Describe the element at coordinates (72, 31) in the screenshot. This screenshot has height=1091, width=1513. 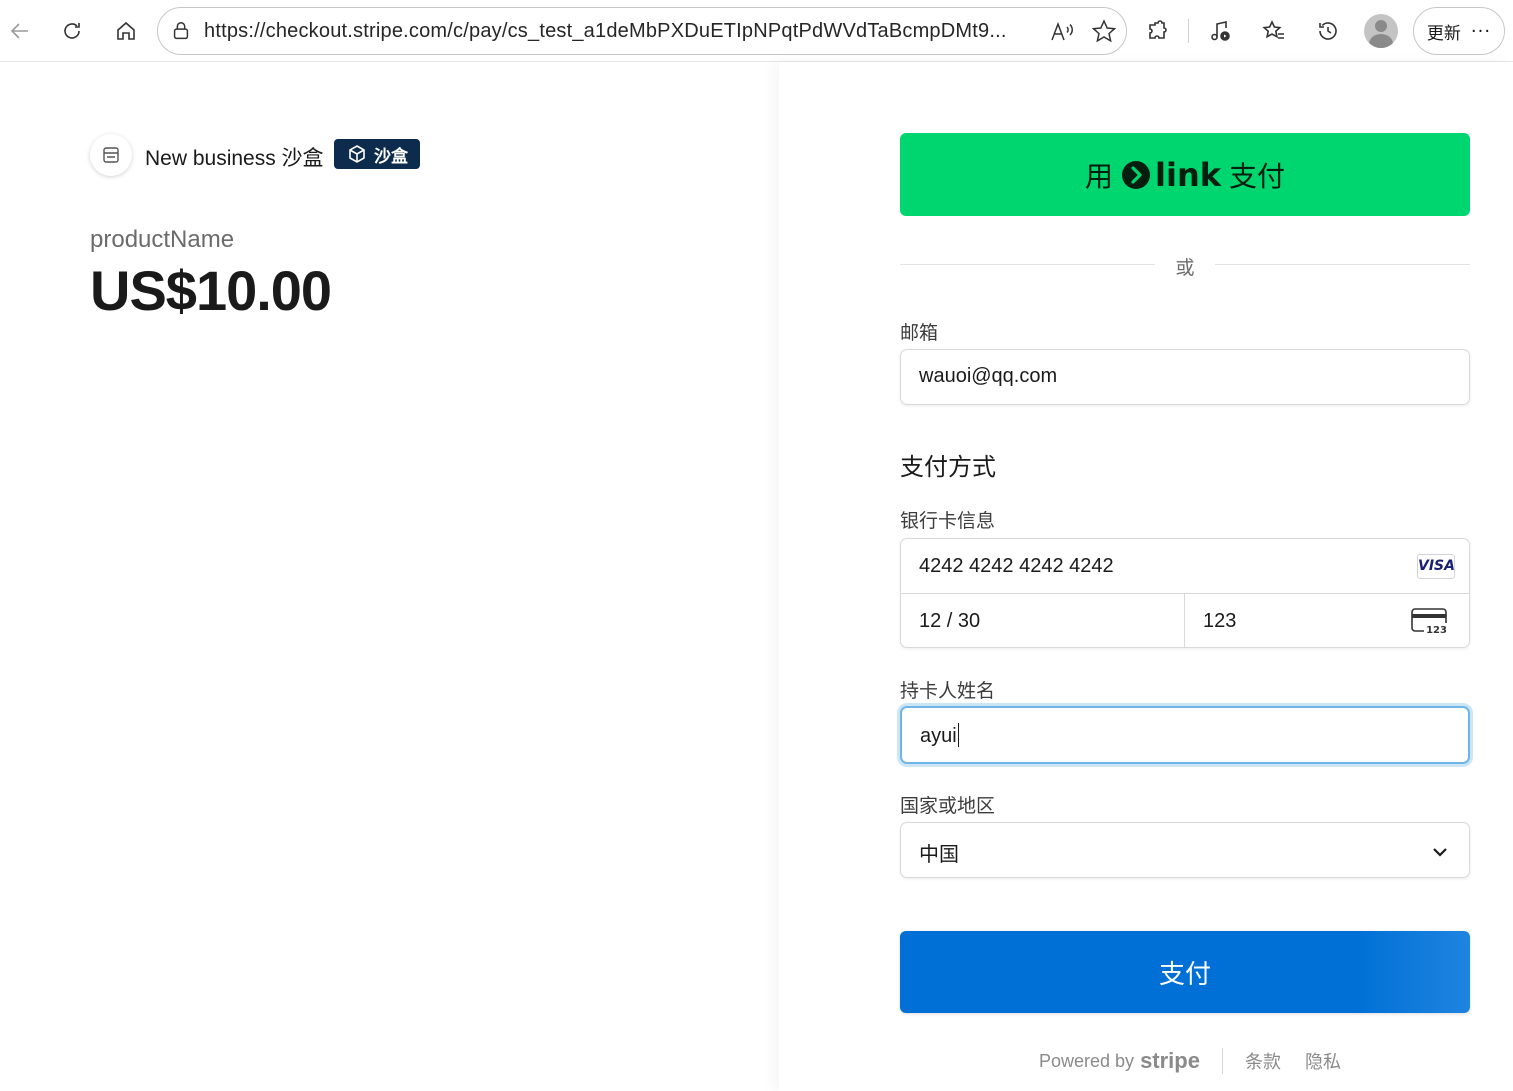
I see `refresh-icon` at that location.